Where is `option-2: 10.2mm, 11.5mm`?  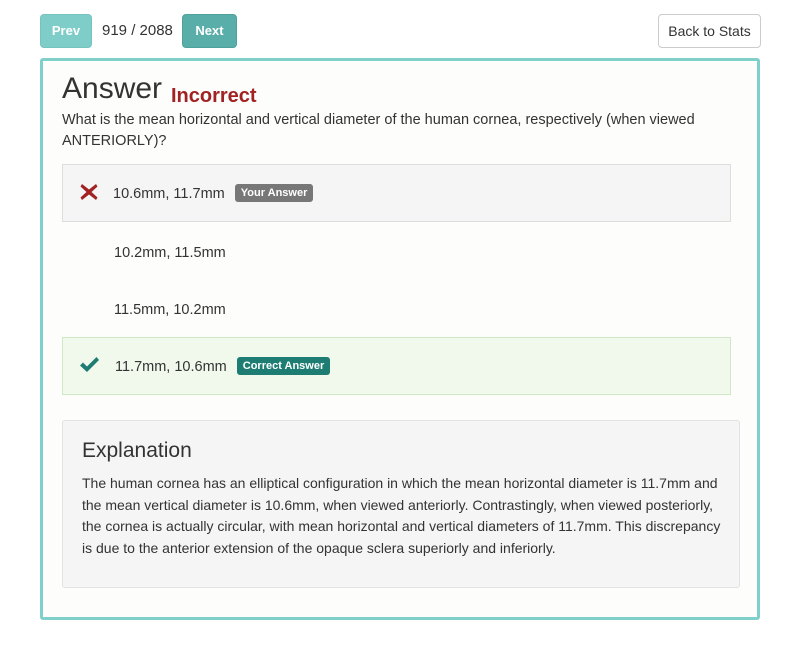
option-2: 10.2mm, 11.5mm is located at coordinates (396, 252).